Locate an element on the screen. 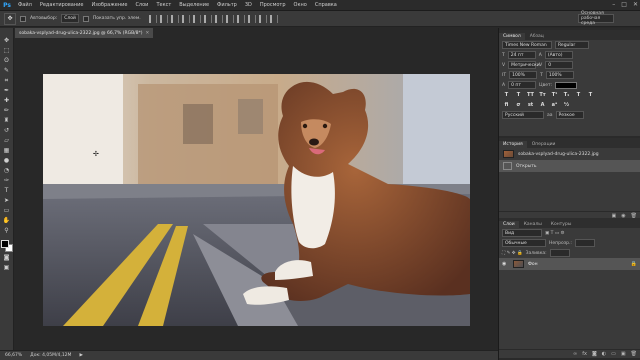  zoom-level: 66,67% is located at coordinates (13, 355).